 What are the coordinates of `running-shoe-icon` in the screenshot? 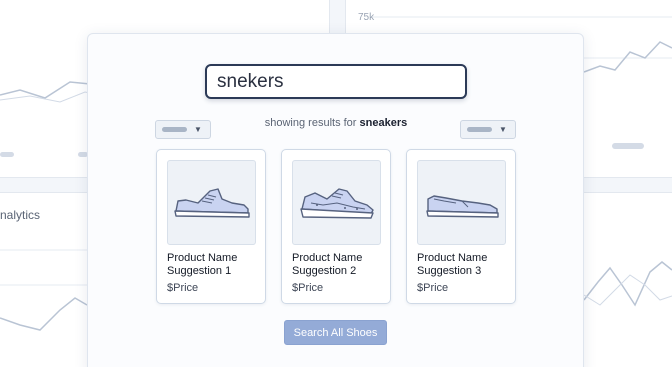 It's located at (336, 203).